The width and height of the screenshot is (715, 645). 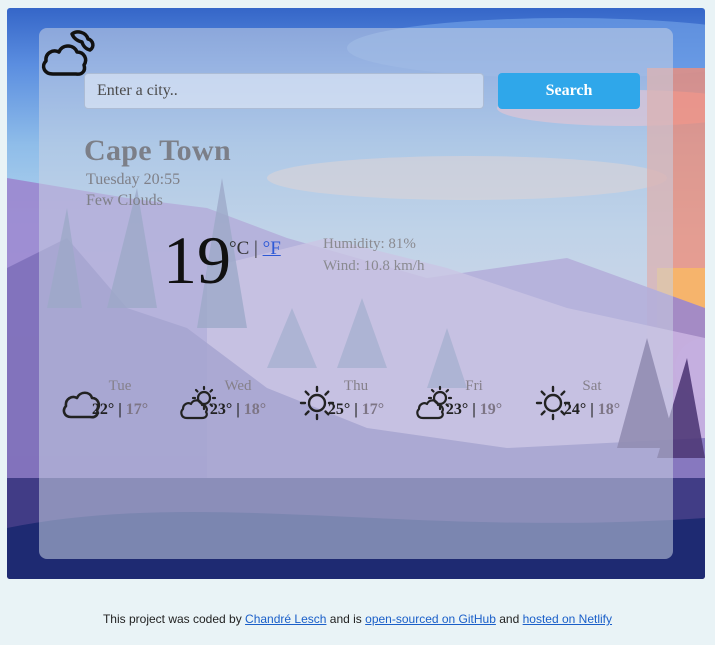 What do you see at coordinates (172, 619) in the screenshot?
I see `footer-prefix: This project was coded by` at bounding box center [172, 619].